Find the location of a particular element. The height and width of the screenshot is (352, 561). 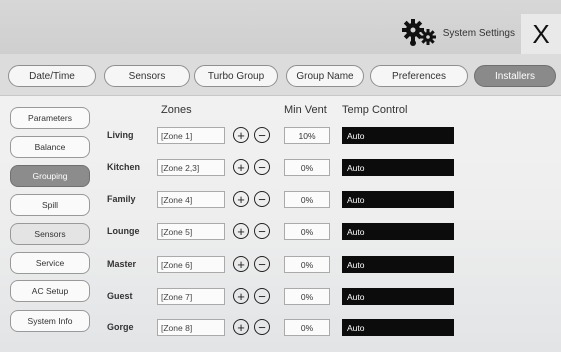

sidebar-item-service: Service is located at coordinates (50, 263).